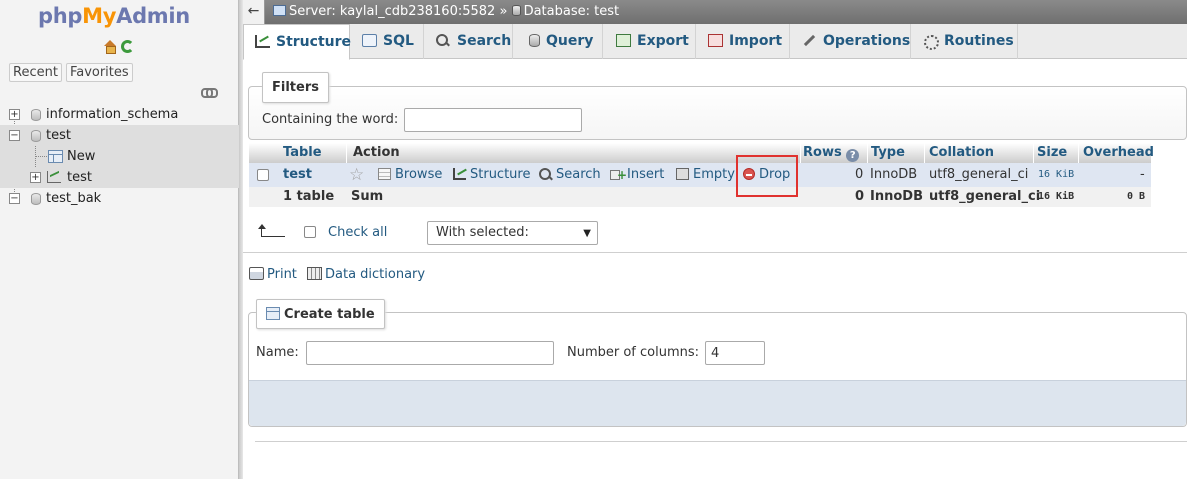 The height and width of the screenshot is (479, 1187). I want to click on tab-routines: Routines, so click(964, 41).